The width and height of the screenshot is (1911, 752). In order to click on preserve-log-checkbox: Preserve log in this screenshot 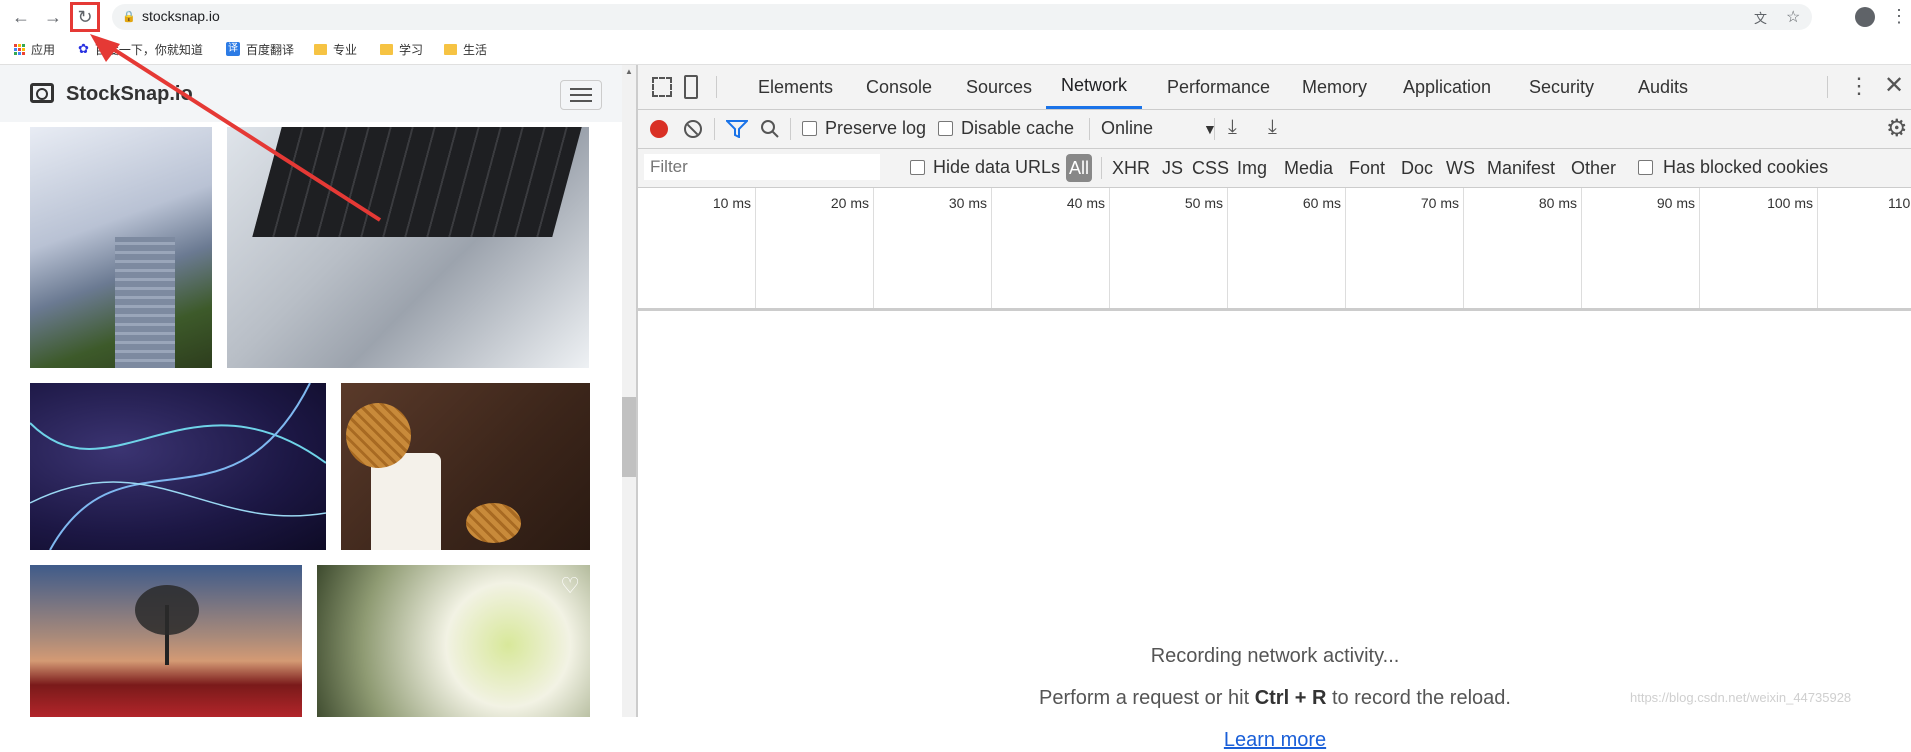, I will do `click(864, 128)`.